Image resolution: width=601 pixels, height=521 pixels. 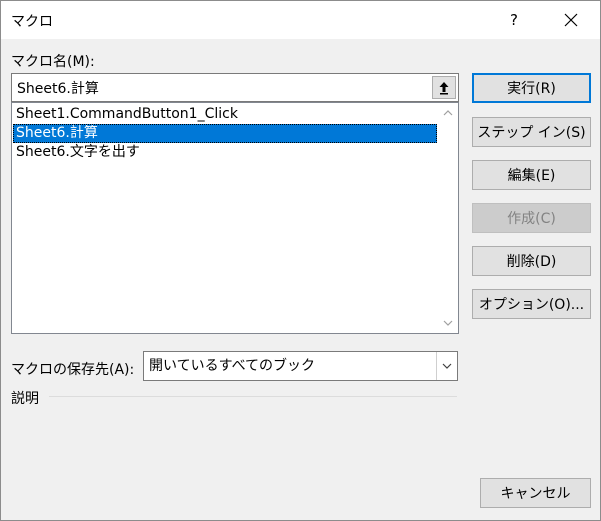 I want to click on macro-name-field, so click(x=235, y=87).